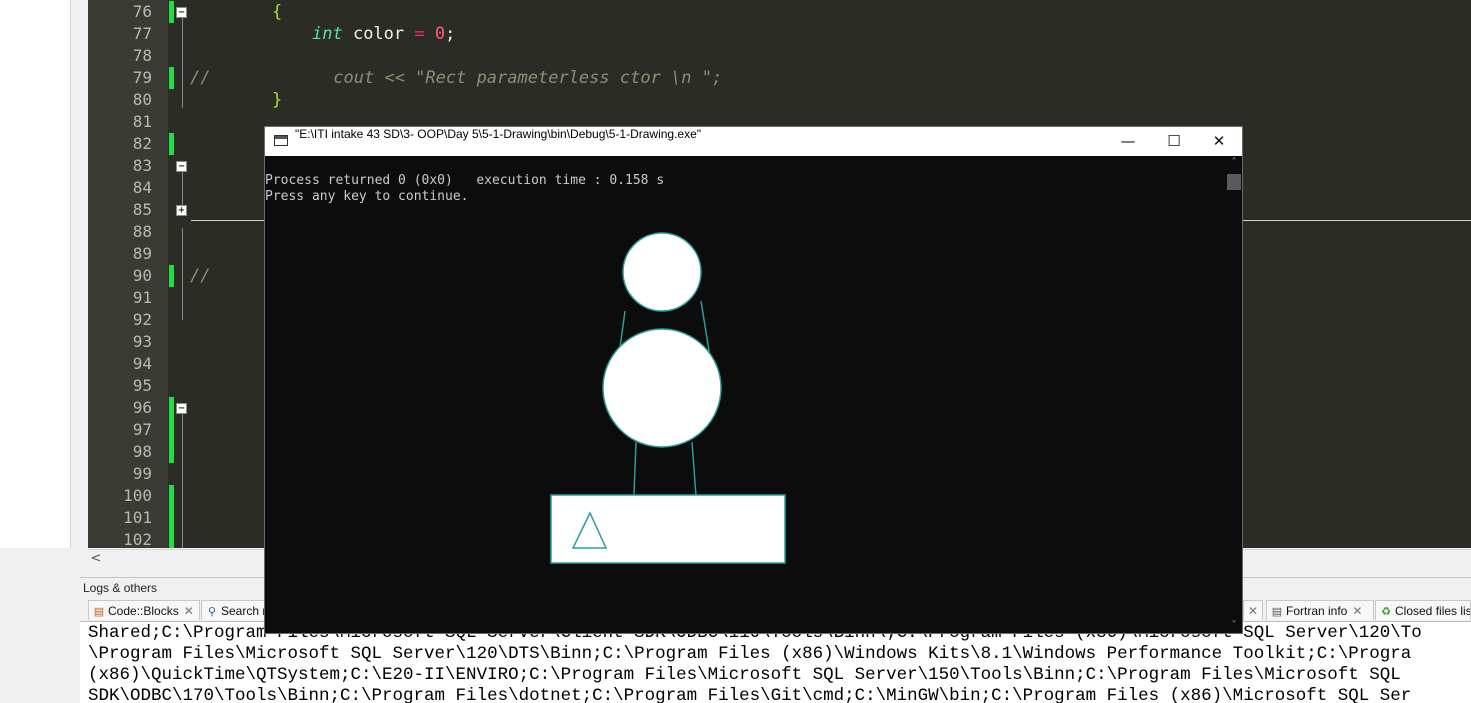  What do you see at coordinates (662, 388) in the screenshot?
I see `body-circle` at bounding box center [662, 388].